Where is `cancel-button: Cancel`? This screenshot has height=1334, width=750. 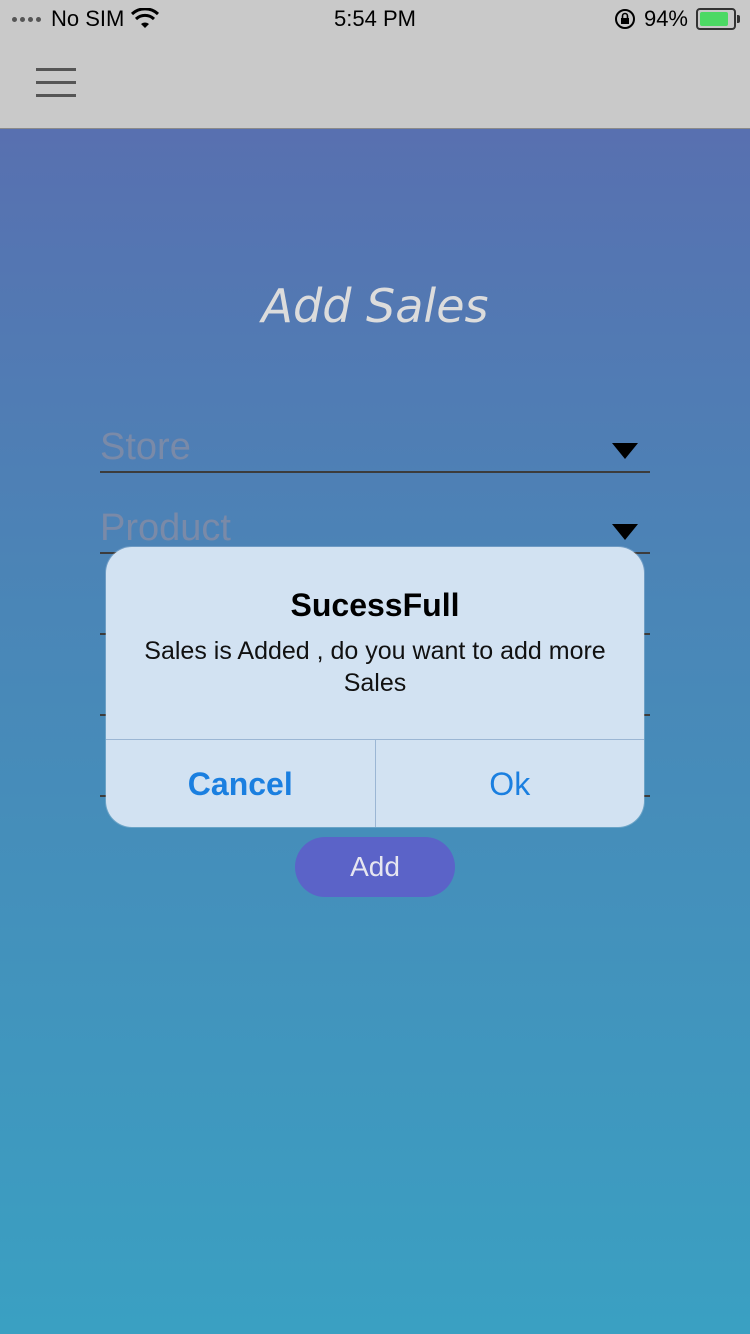 cancel-button: Cancel is located at coordinates (241, 783).